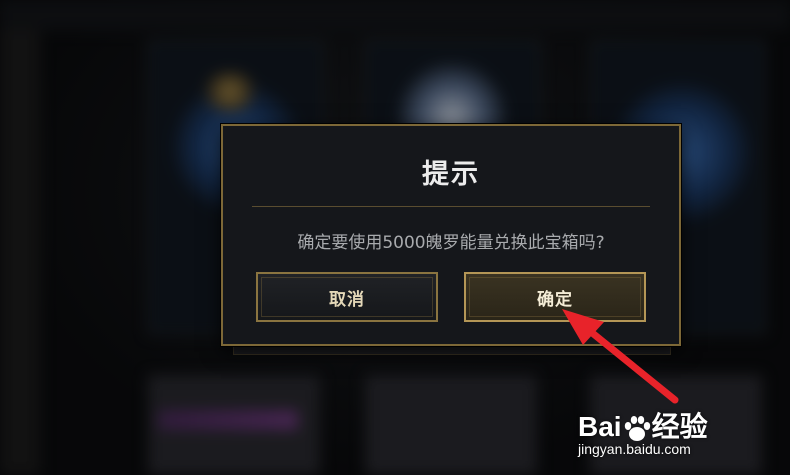  What do you see at coordinates (452, 350) in the screenshot?
I see `dialog-bottom-plate` at bounding box center [452, 350].